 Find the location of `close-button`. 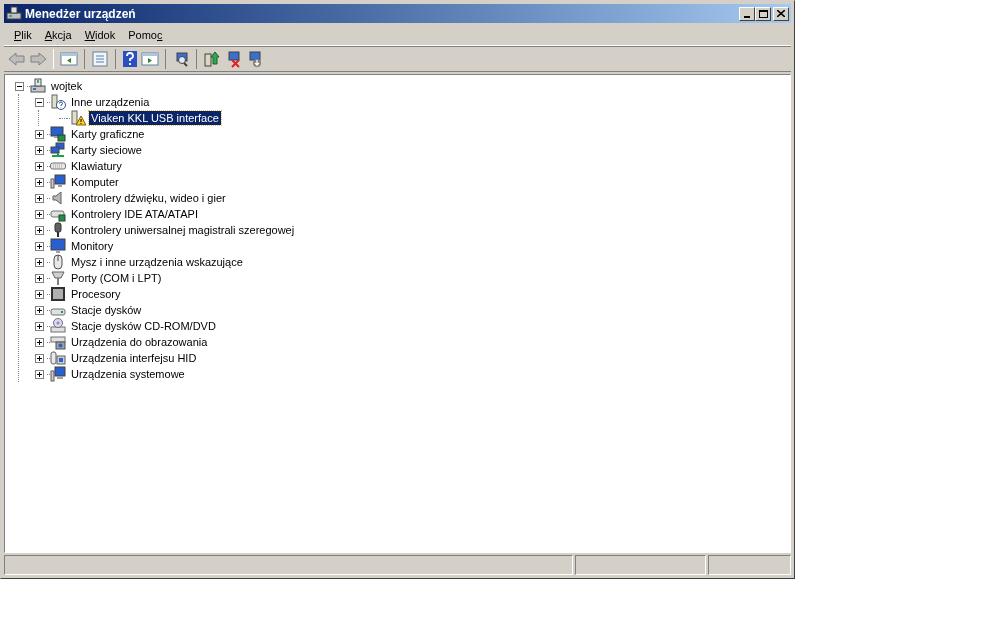

close-button is located at coordinates (781, 13).